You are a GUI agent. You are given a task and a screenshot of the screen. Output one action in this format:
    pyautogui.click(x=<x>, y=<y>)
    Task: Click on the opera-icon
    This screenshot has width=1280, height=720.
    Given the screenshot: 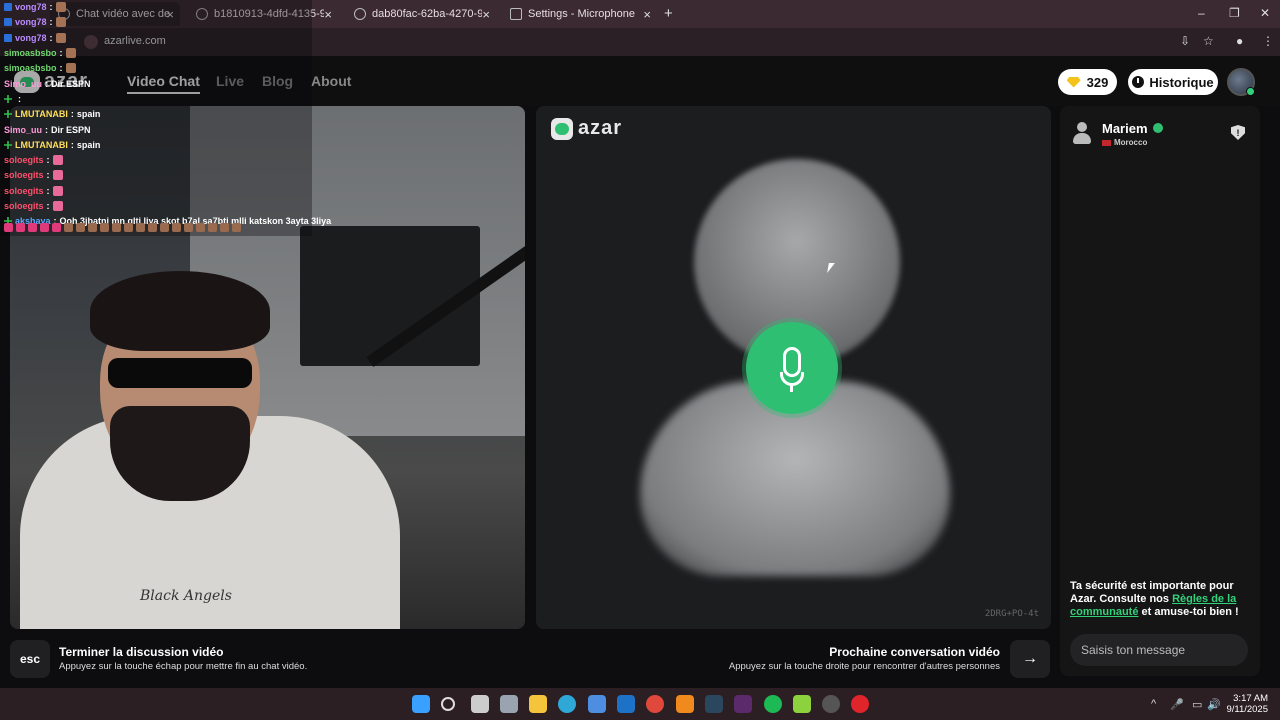 What is the action you would take?
    pyautogui.click(x=860, y=704)
    